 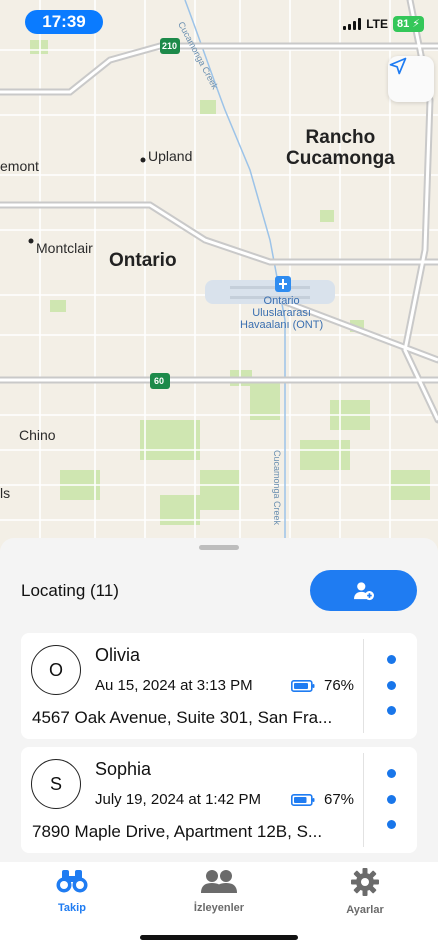 I want to click on battery-status: 67%, so click(x=322, y=799).